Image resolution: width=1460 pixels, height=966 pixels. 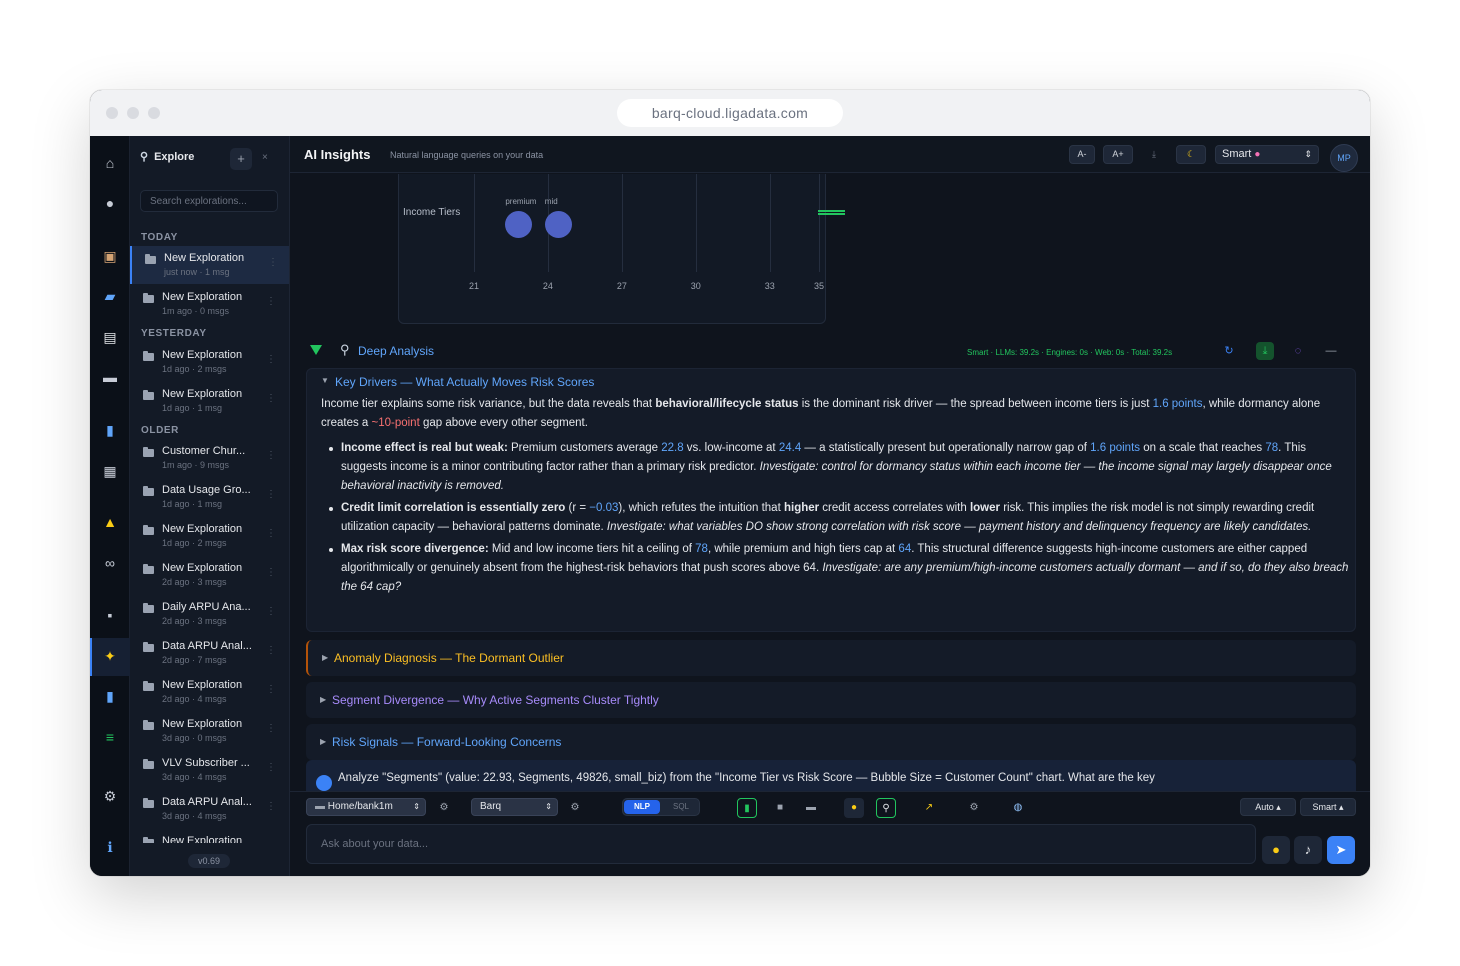 I want to click on risk-title: Risk Signals — Forward-Looking Concerns, so click(x=446, y=742).